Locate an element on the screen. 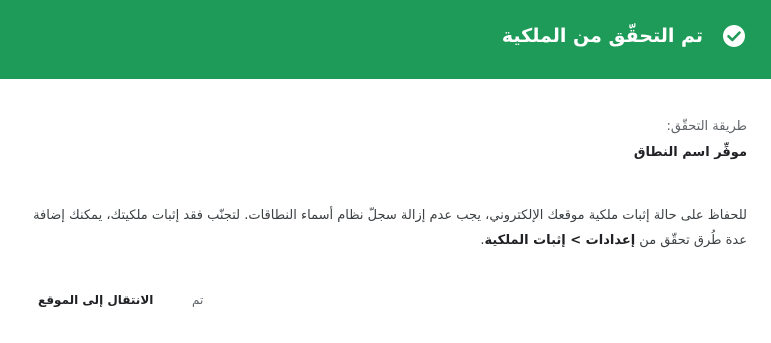 The image size is (771, 343). verification-method-label: طريقة التحقّق: is located at coordinates (706, 126).